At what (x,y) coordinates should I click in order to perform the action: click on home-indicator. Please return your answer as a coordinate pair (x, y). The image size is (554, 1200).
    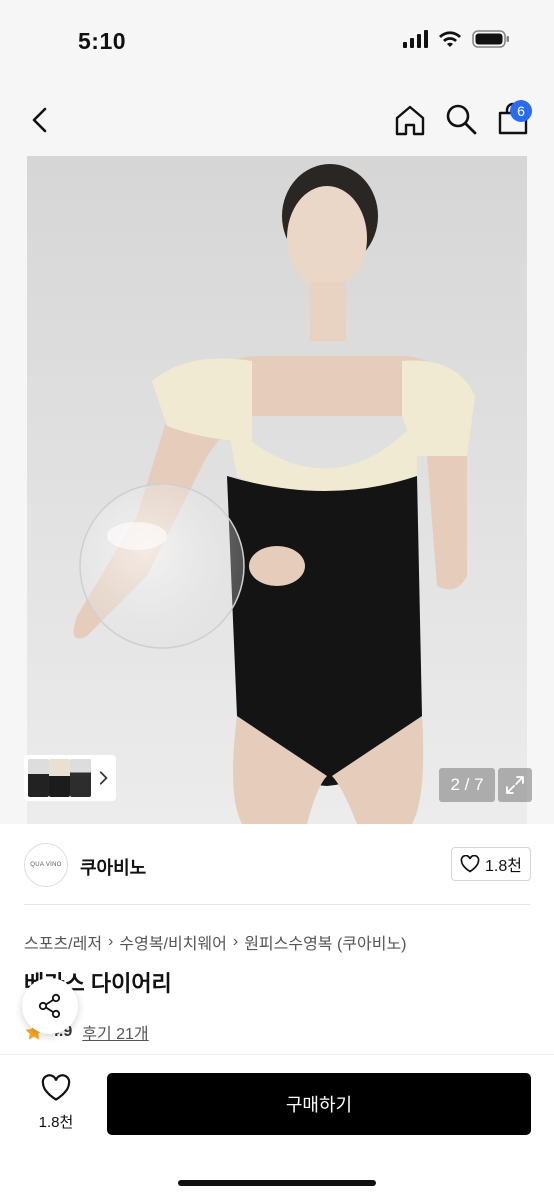
    Looking at the image, I should click on (277, 1183).